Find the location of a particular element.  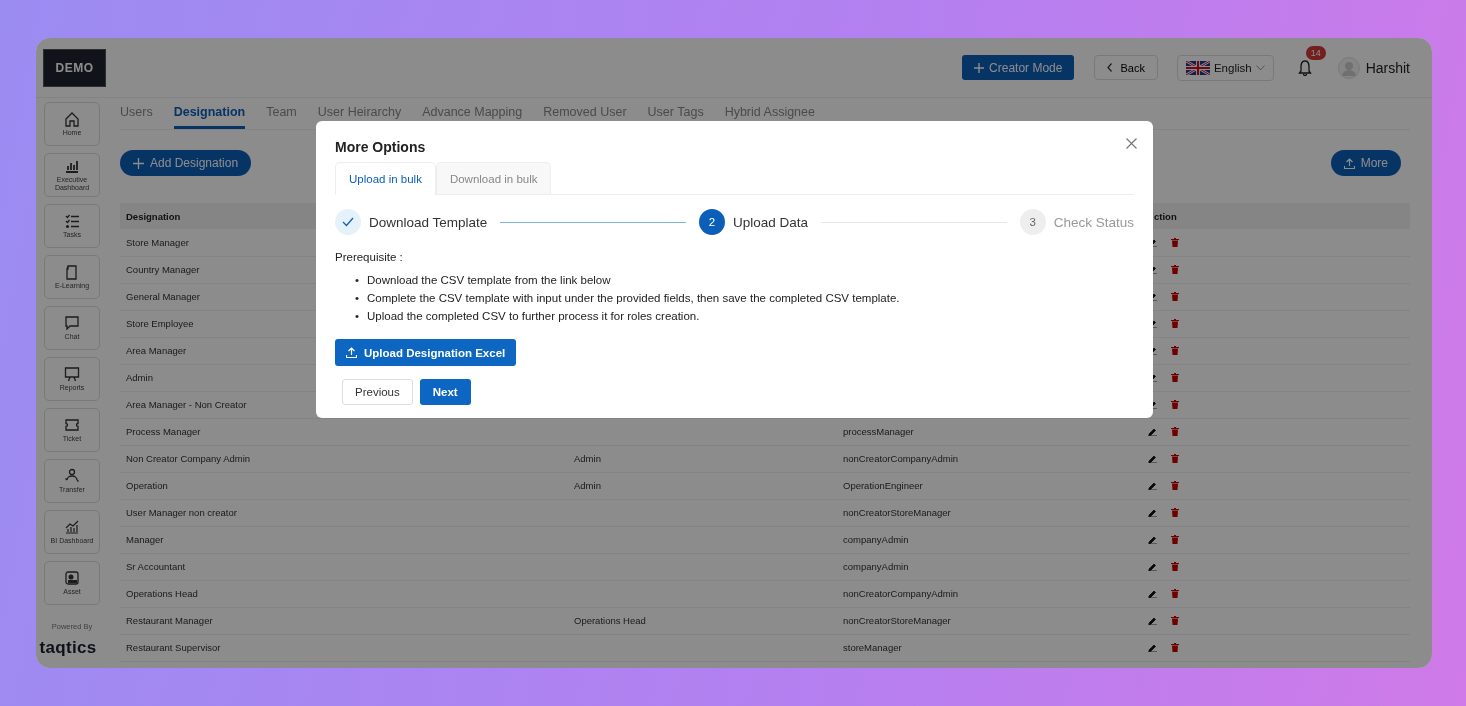

step-number: 3 is located at coordinates (1032, 222).